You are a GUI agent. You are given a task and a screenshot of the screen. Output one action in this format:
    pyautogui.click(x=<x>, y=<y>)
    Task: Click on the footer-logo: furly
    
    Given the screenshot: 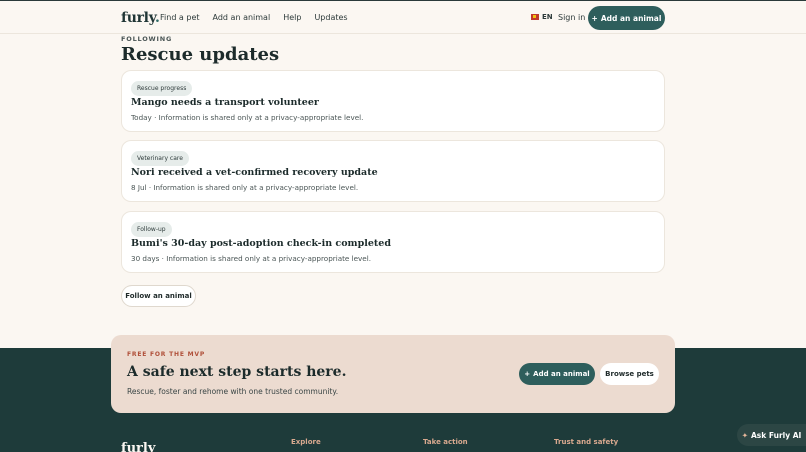 What is the action you would take?
    pyautogui.click(x=138, y=446)
    